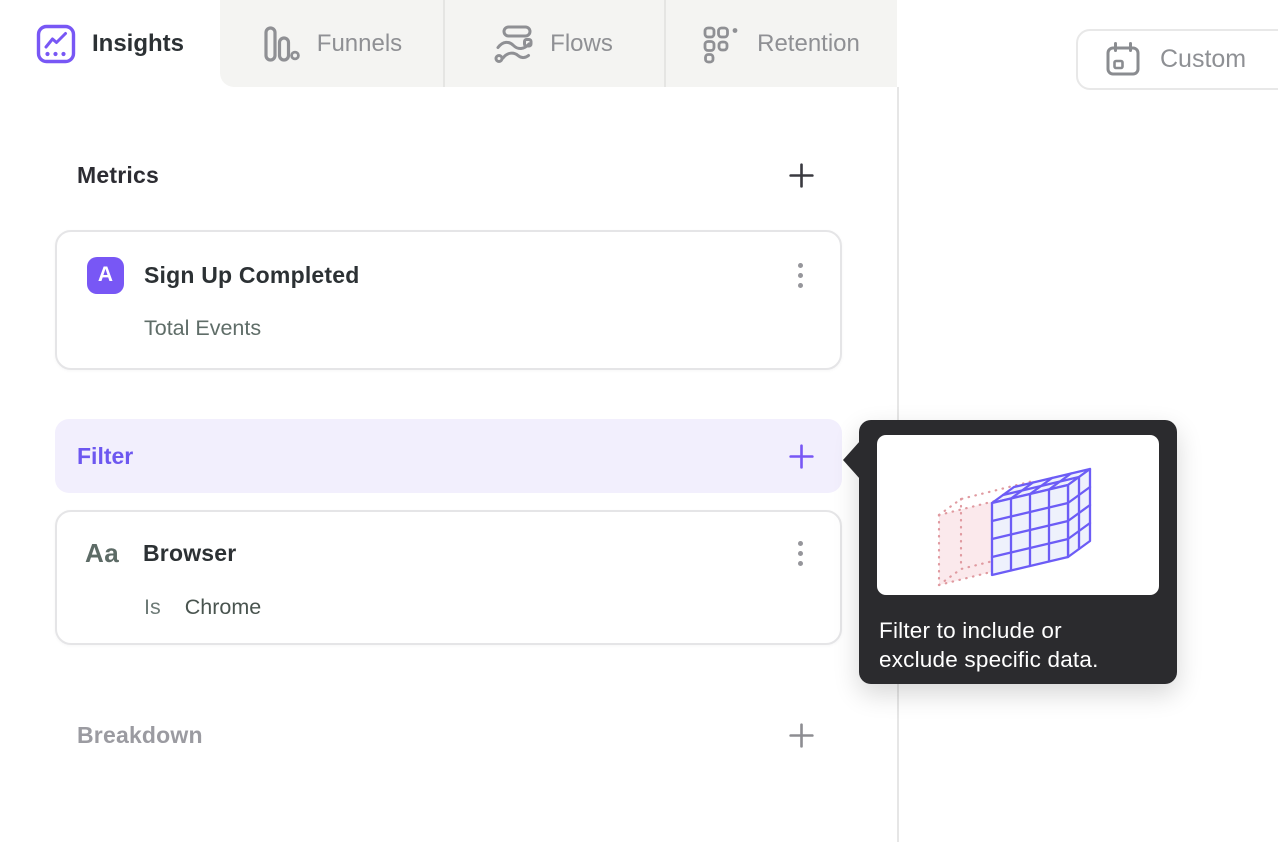  What do you see at coordinates (989, 659) in the screenshot?
I see `tooltip-caption-line2: exclude specific data.` at bounding box center [989, 659].